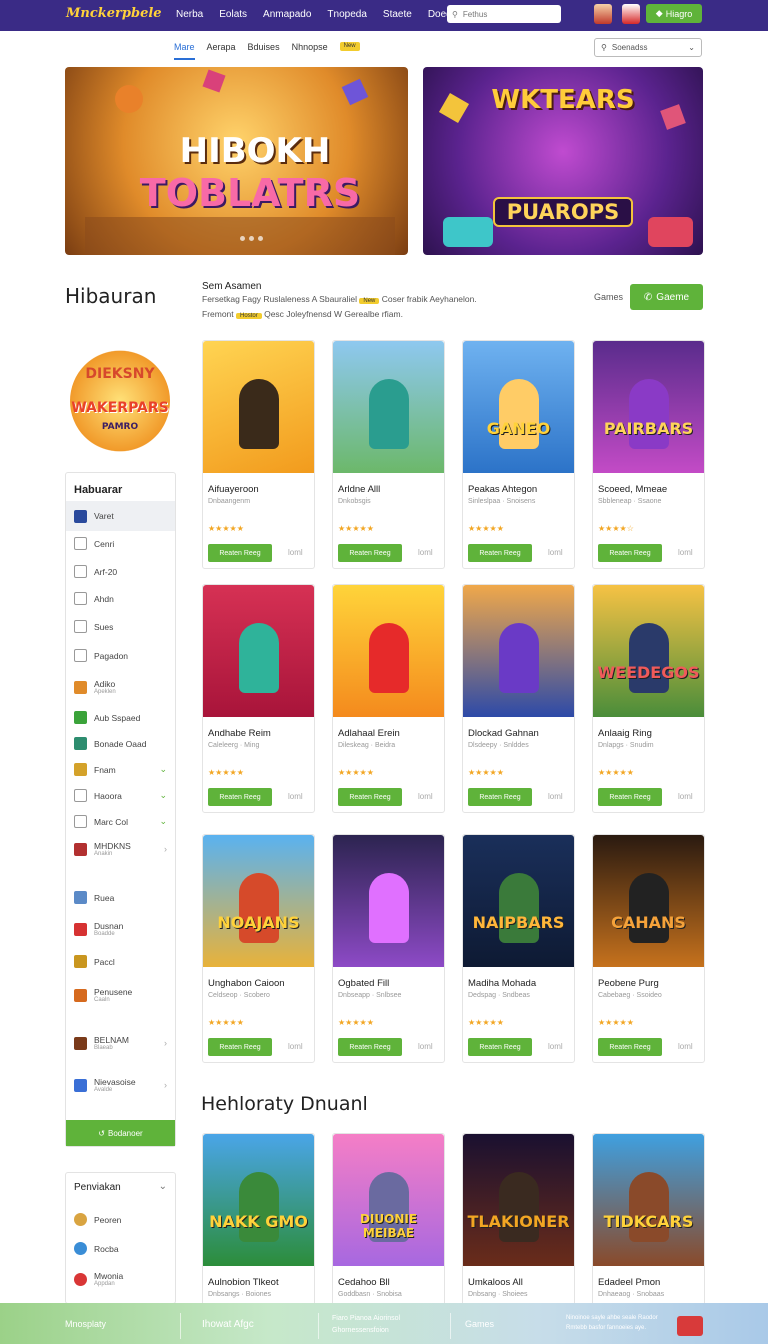 The width and height of the screenshot is (768, 1344). Describe the element at coordinates (648, 47) in the screenshot. I see `sort-select: ⚲ Soenadss ⌄` at that location.